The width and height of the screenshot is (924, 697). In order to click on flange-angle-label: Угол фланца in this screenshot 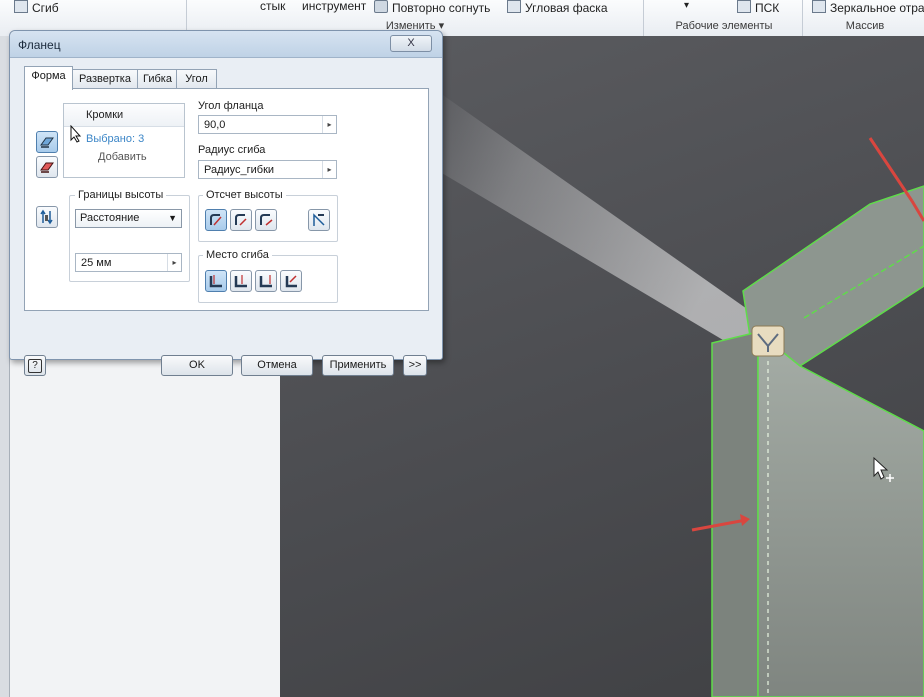, I will do `click(231, 106)`.